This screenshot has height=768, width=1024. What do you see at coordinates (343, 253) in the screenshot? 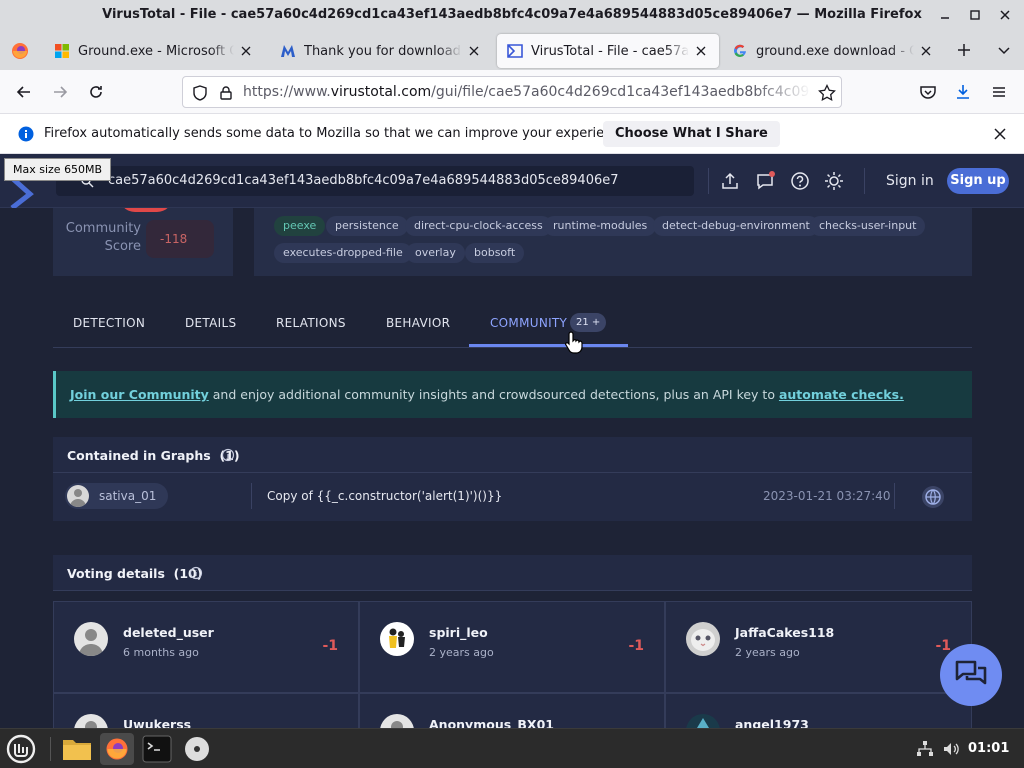
I see `tag-chip: executes-dropped-file` at bounding box center [343, 253].